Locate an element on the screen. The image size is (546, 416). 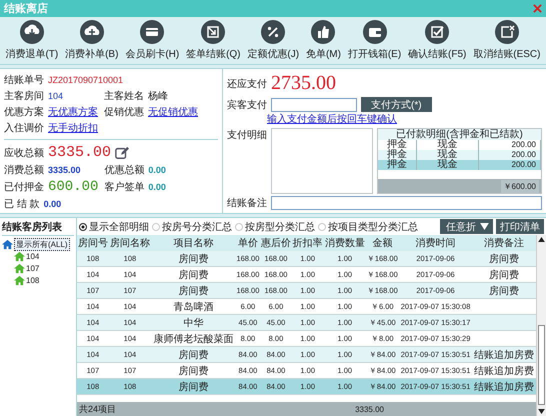
toolbar-button: 确认结账(F5) is located at coordinates (437, 40).